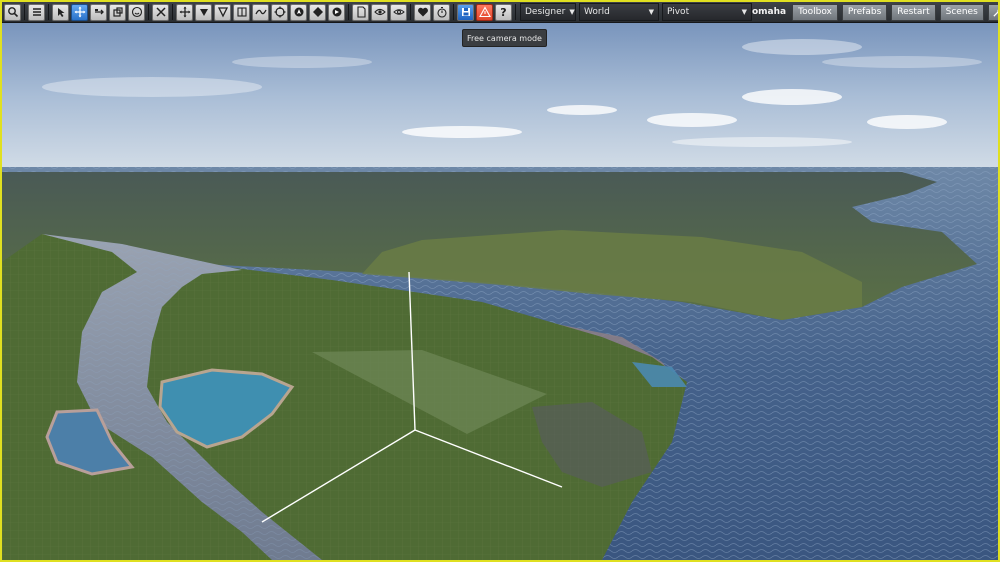  What do you see at coordinates (60, 12) in the screenshot?
I see `select-icon` at bounding box center [60, 12].